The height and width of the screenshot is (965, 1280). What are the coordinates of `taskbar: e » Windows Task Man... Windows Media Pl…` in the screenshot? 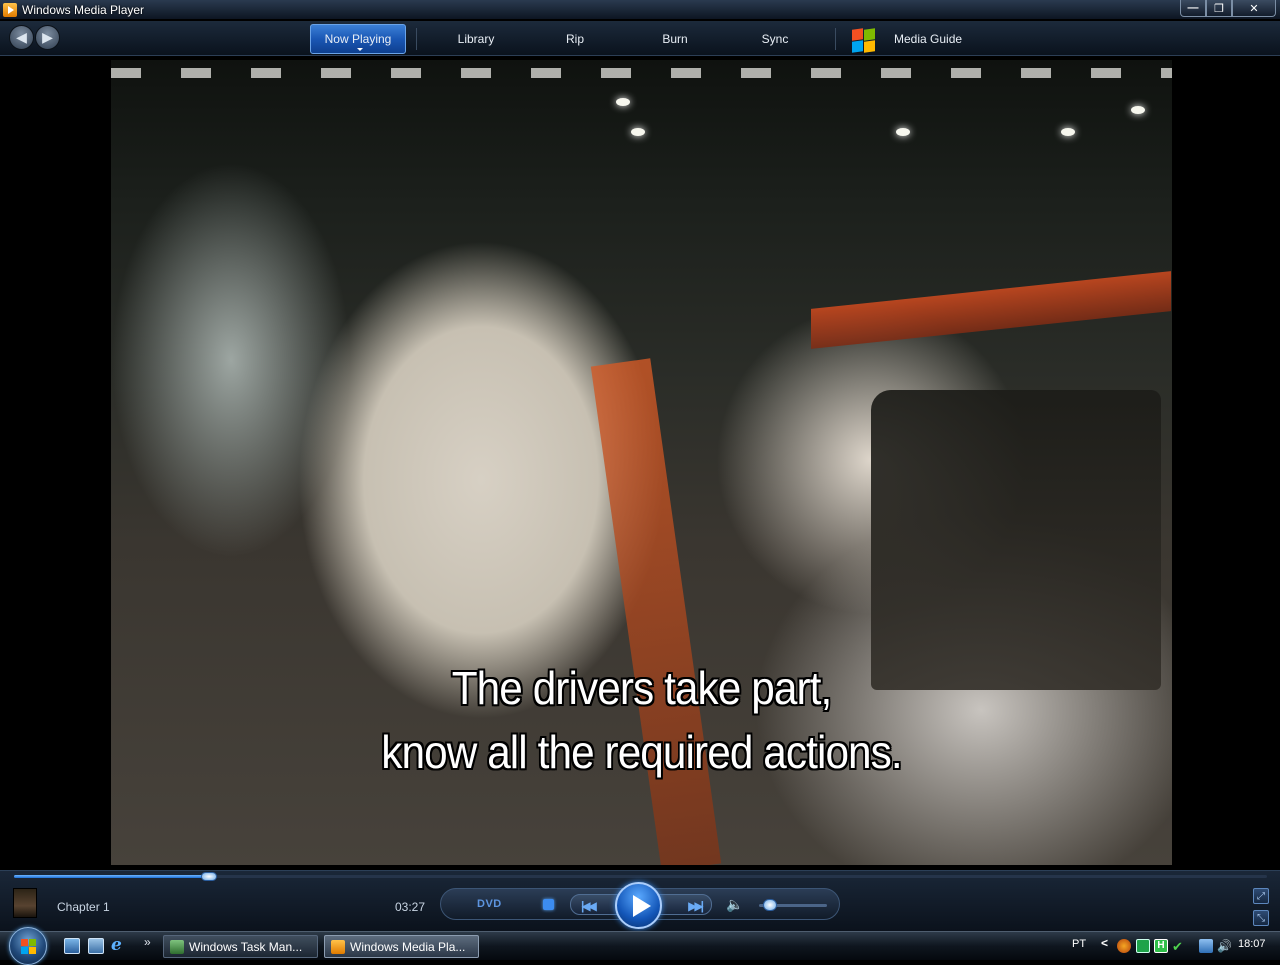 It's located at (640, 946).